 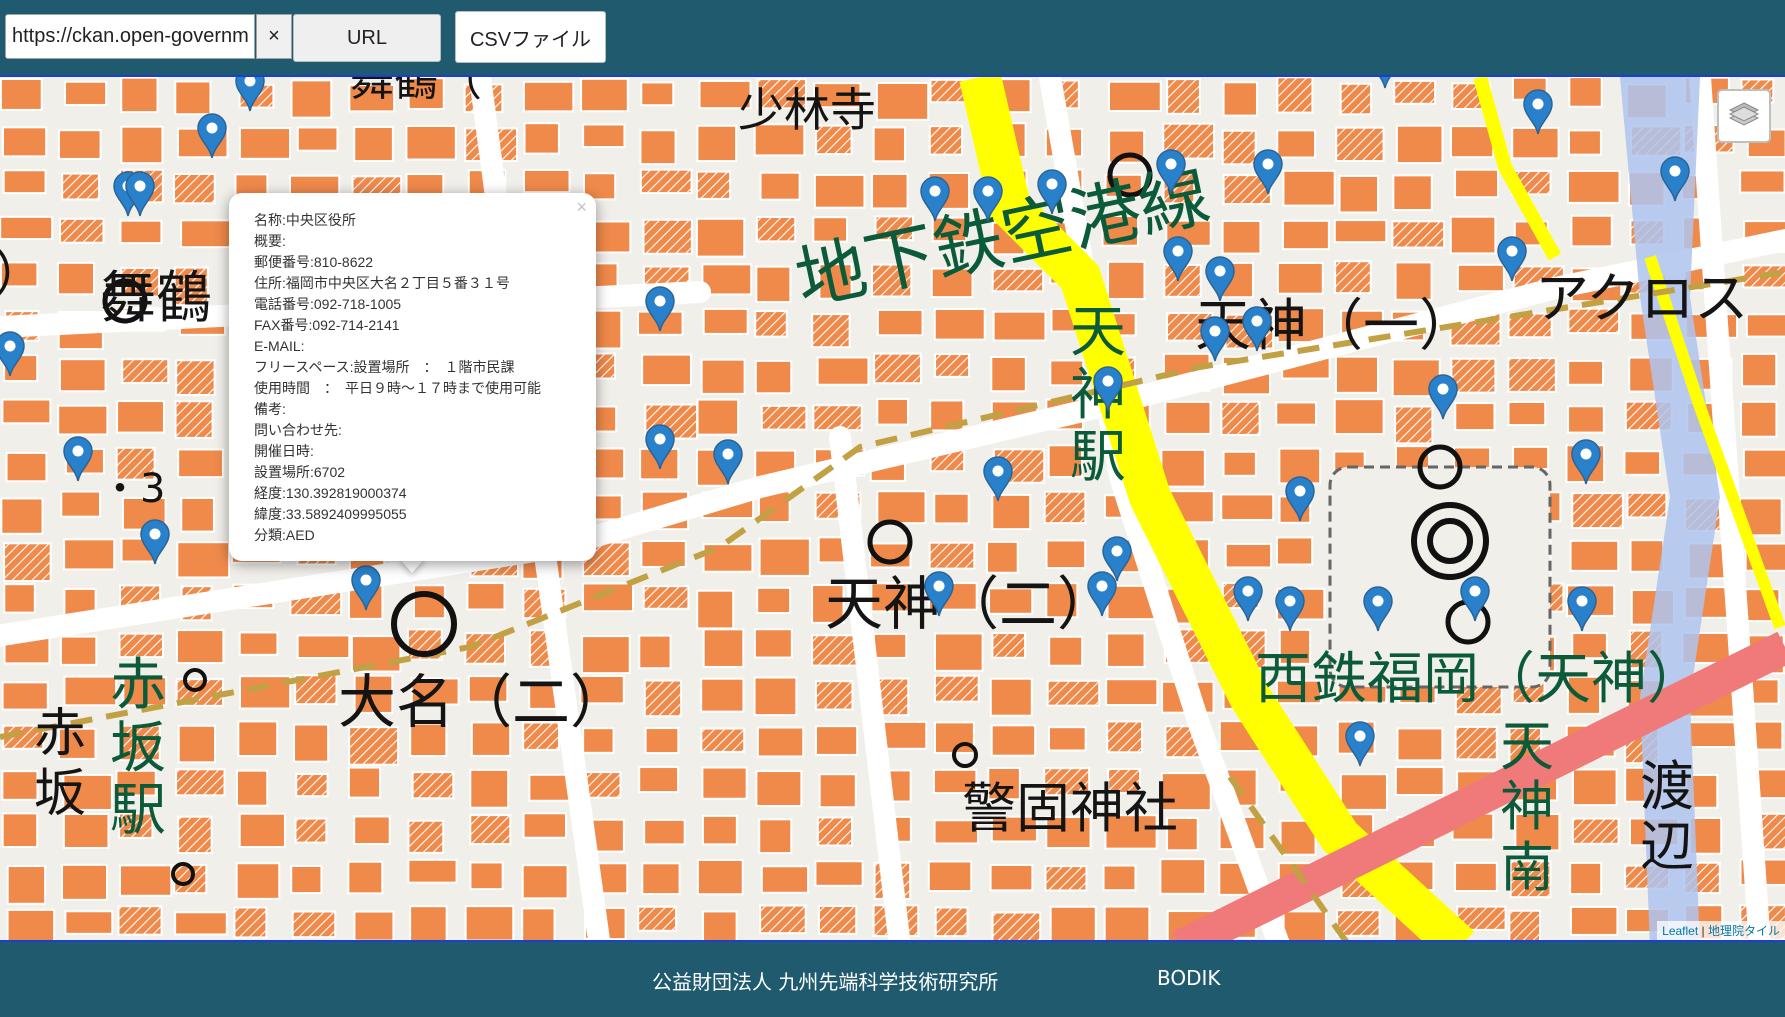 What do you see at coordinates (1479, 679) in the screenshot?
I see `station-label-nishitetsu-fukuoka-tenjin: 西鉄福岡（天神）` at bounding box center [1479, 679].